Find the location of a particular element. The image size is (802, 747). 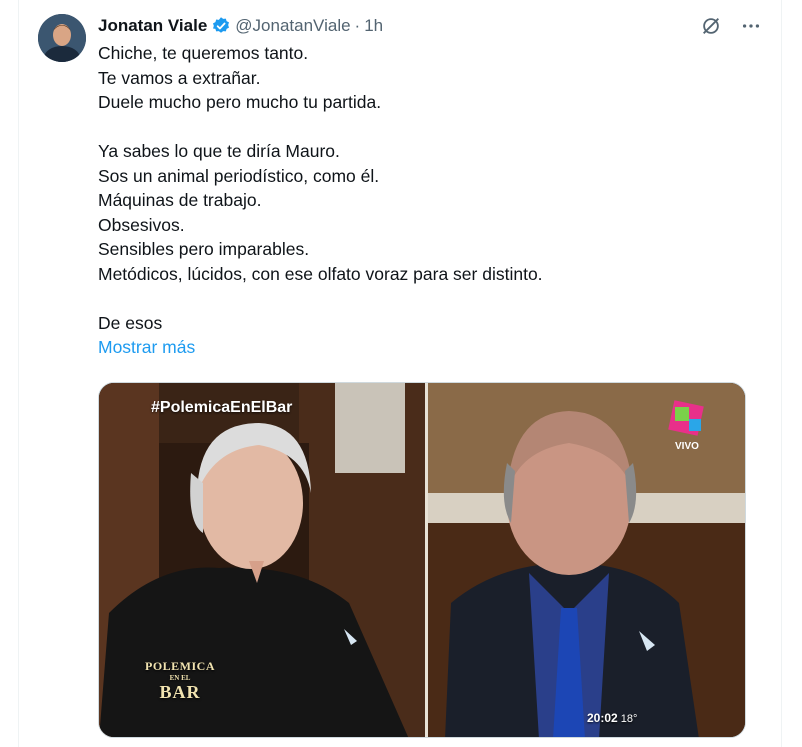

header-actions is located at coordinates (731, 26).